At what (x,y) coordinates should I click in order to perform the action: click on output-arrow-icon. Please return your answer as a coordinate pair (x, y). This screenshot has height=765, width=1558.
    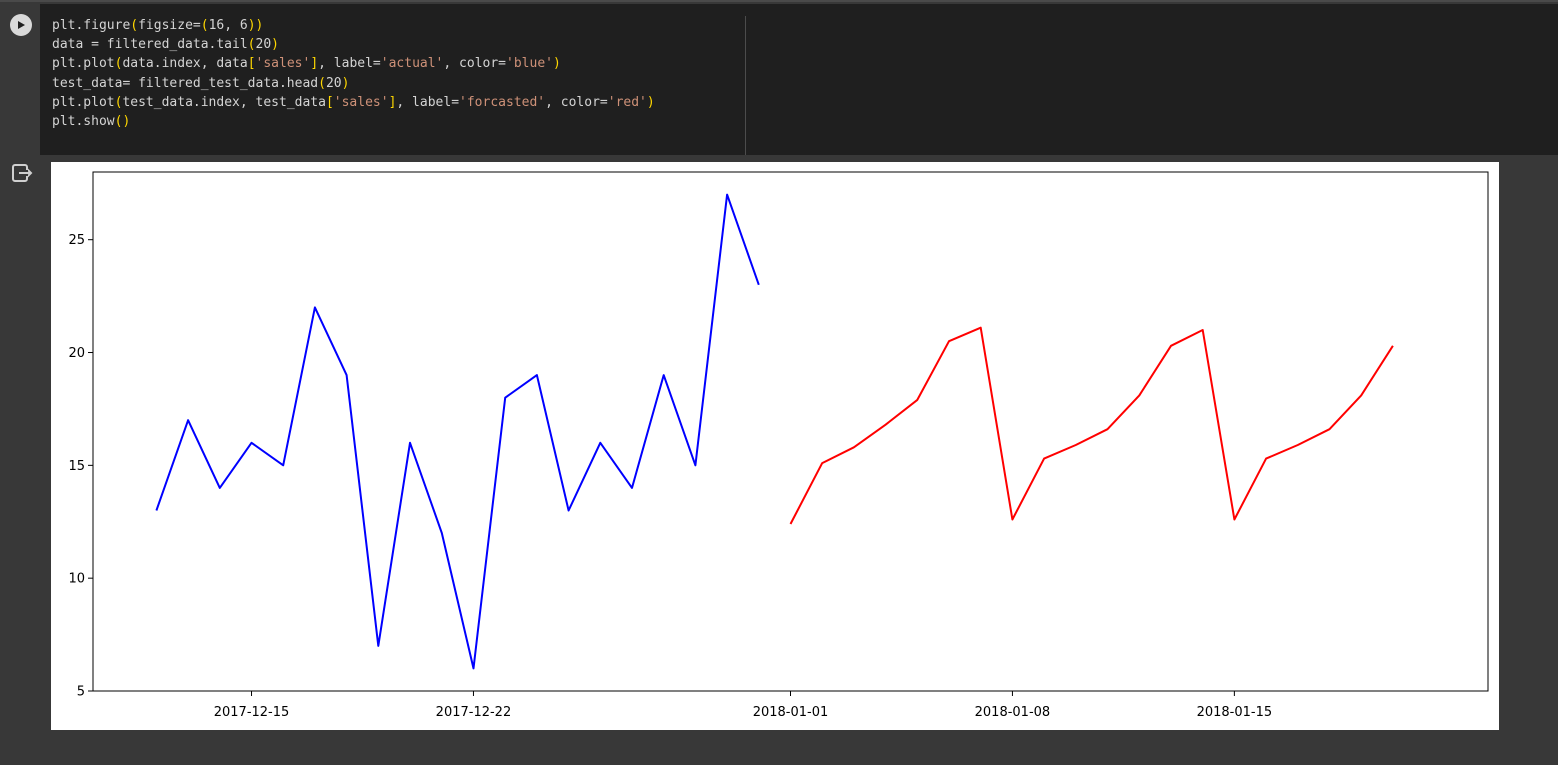
    Looking at the image, I should click on (22, 173).